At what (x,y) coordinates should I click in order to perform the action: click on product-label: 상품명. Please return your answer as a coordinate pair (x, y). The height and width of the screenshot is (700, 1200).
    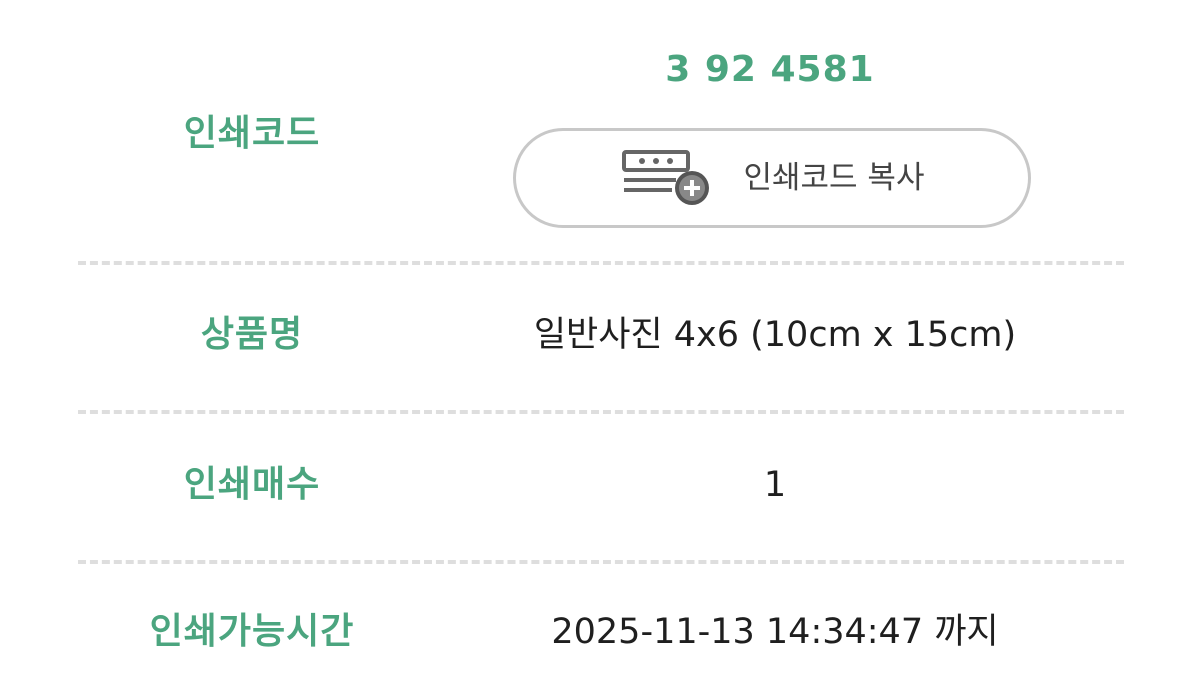
    Looking at the image, I should click on (252, 334).